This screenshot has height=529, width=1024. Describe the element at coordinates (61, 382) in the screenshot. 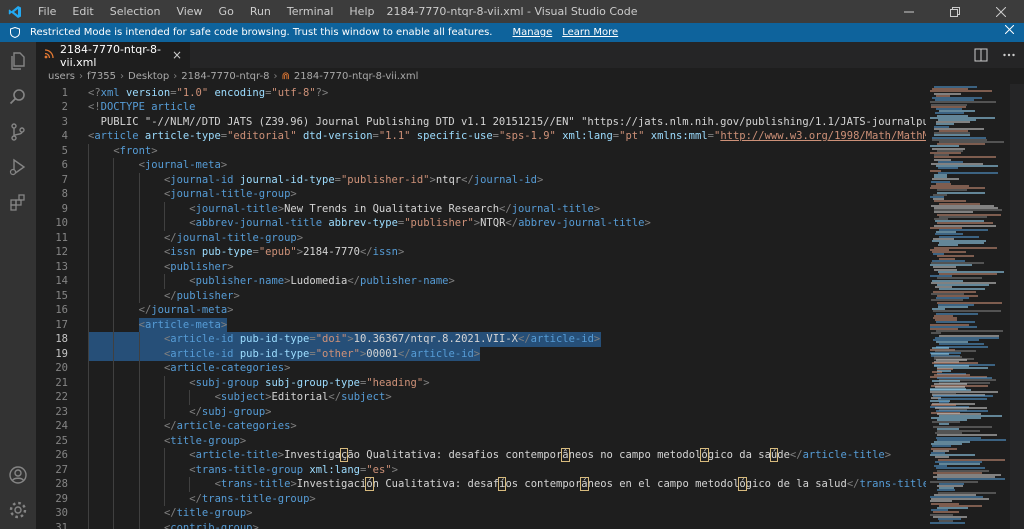

I see `line-number: 21` at that location.